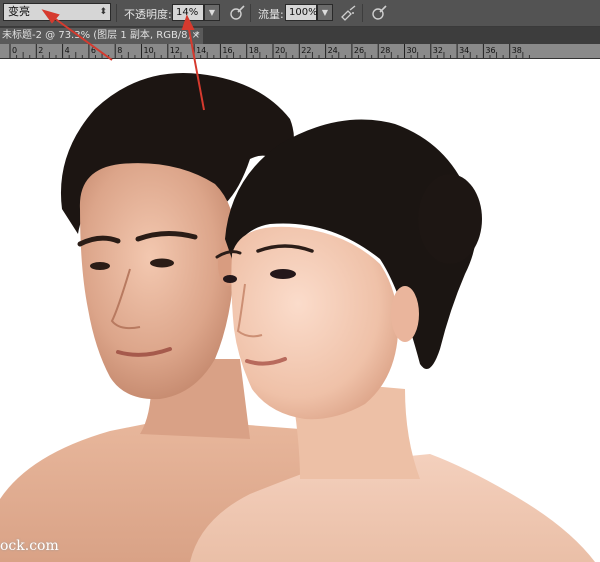  What do you see at coordinates (517, 50) in the screenshot?
I see `ruler-tick-label: 38` at bounding box center [517, 50].